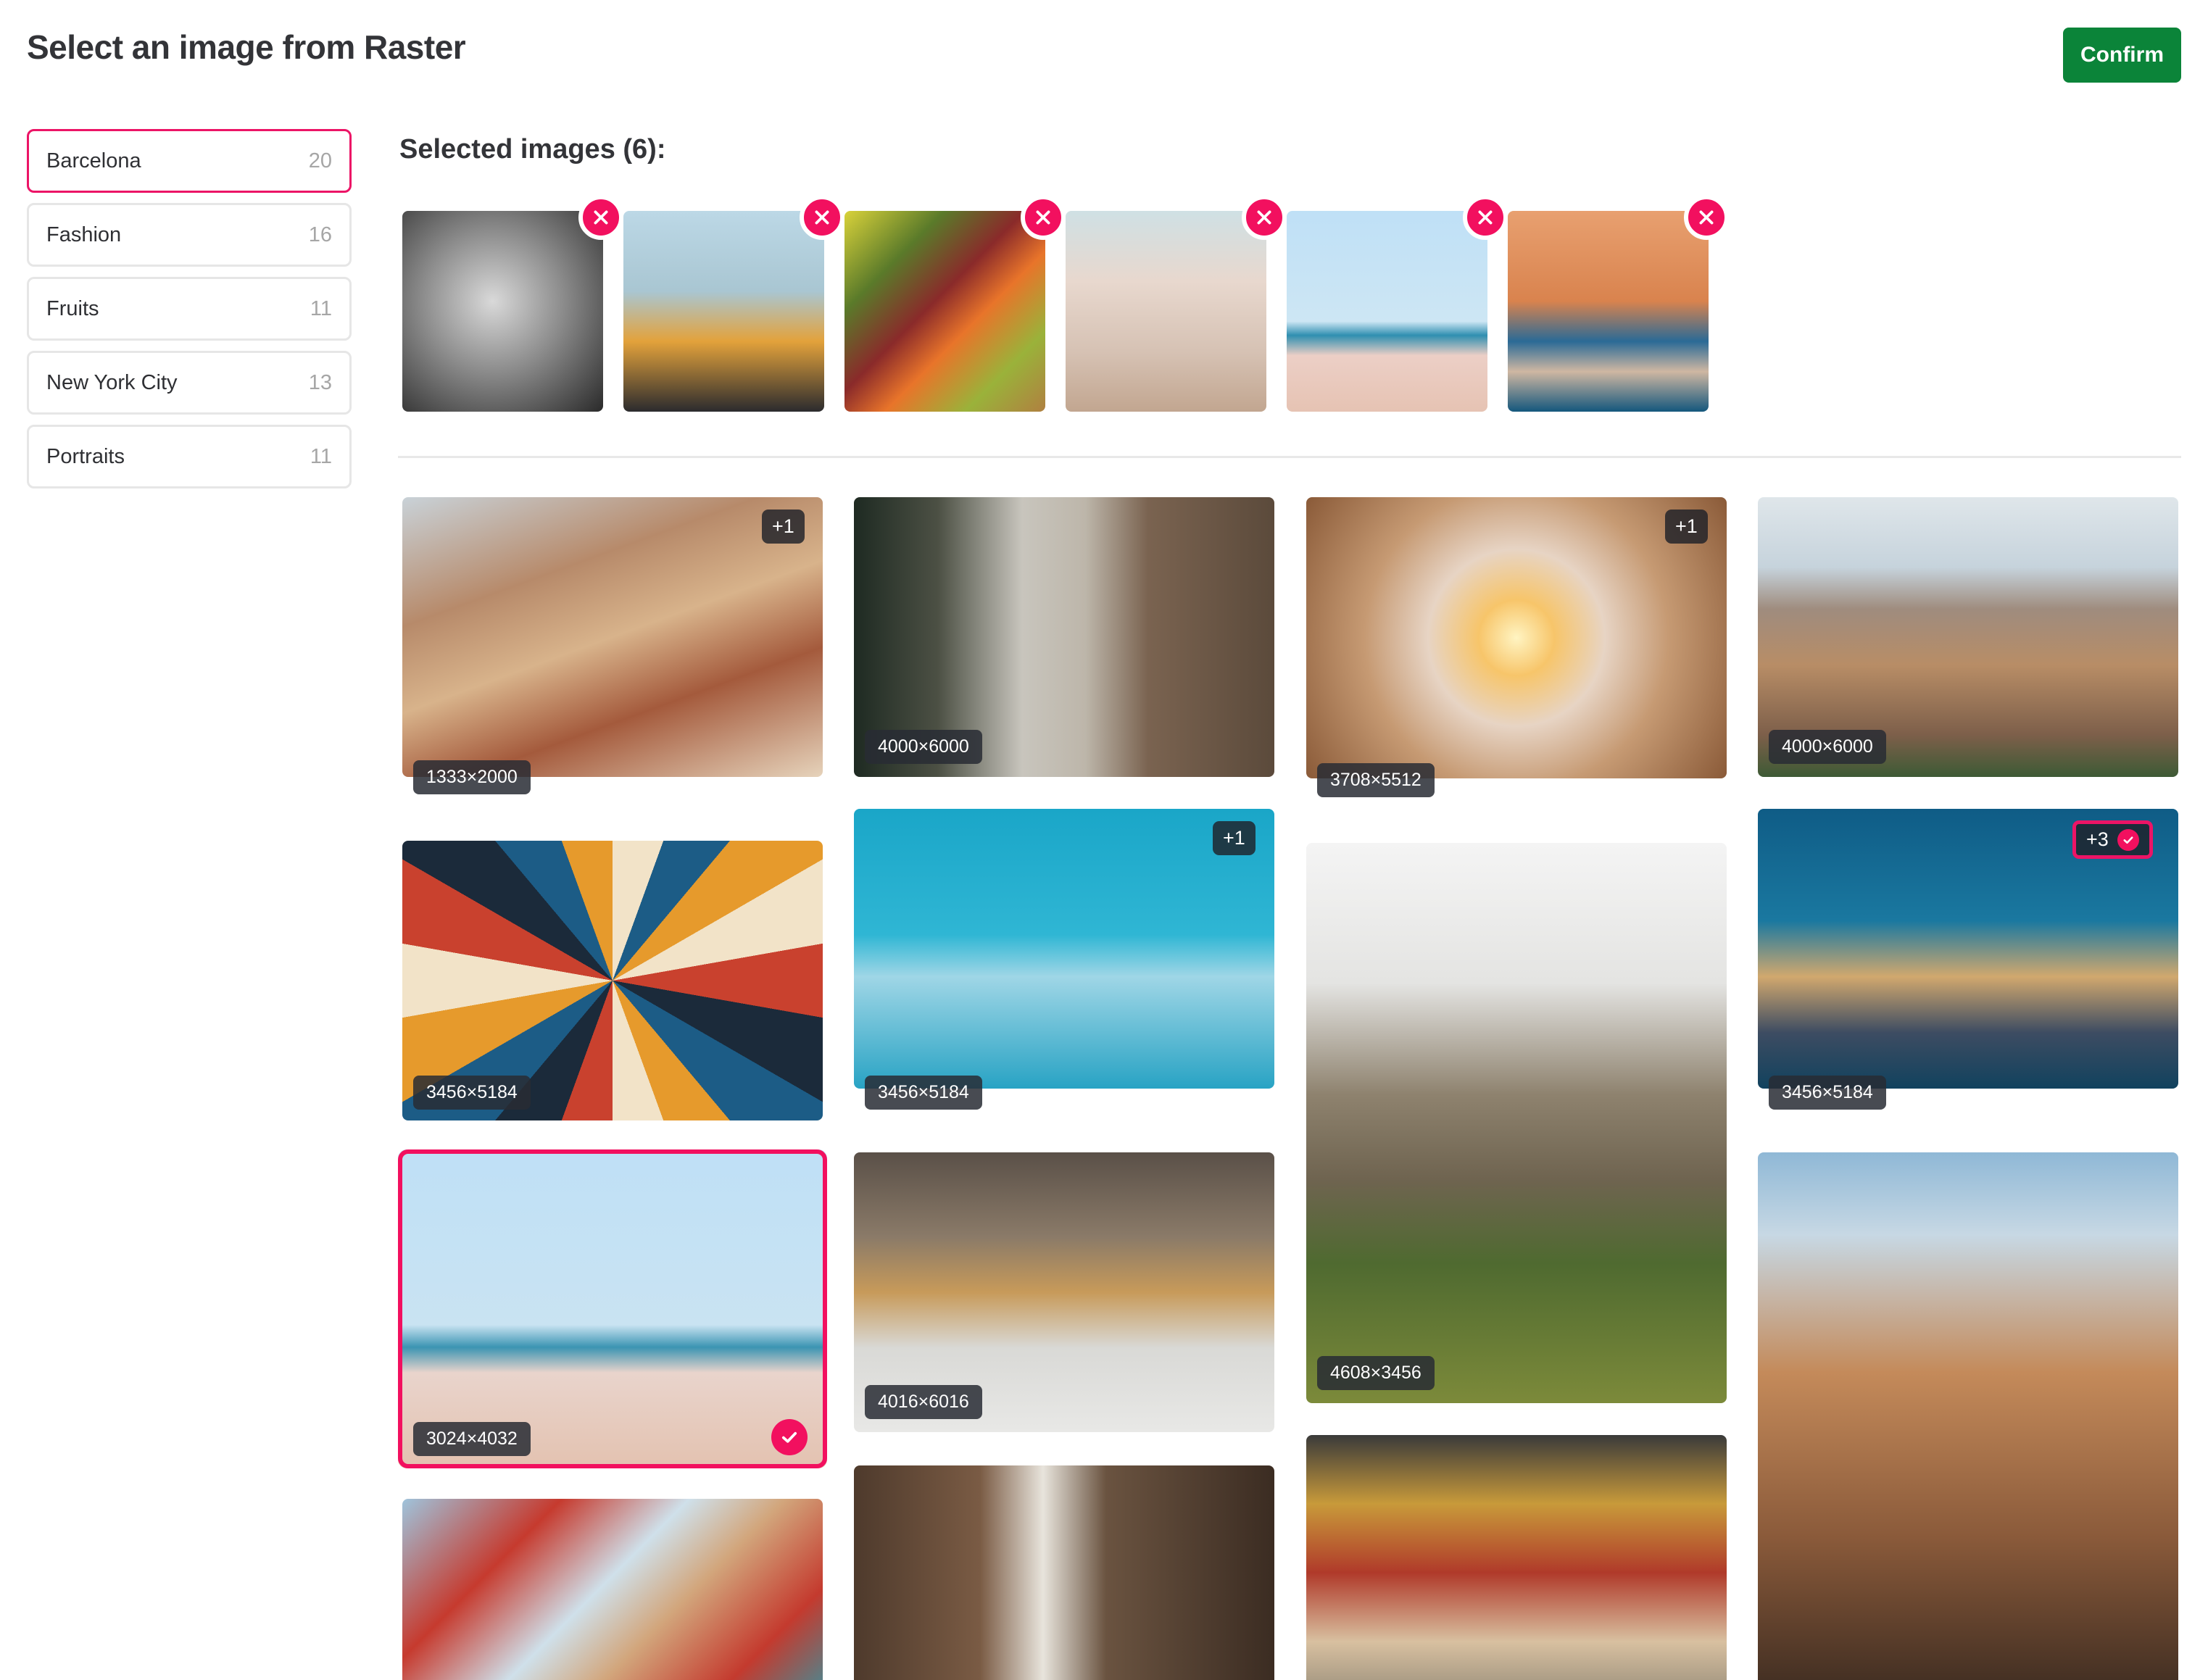 The image size is (2208, 1680). Describe the element at coordinates (72, 308) in the screenshot. I see `sidebar-item-label: Fruits` at that location.